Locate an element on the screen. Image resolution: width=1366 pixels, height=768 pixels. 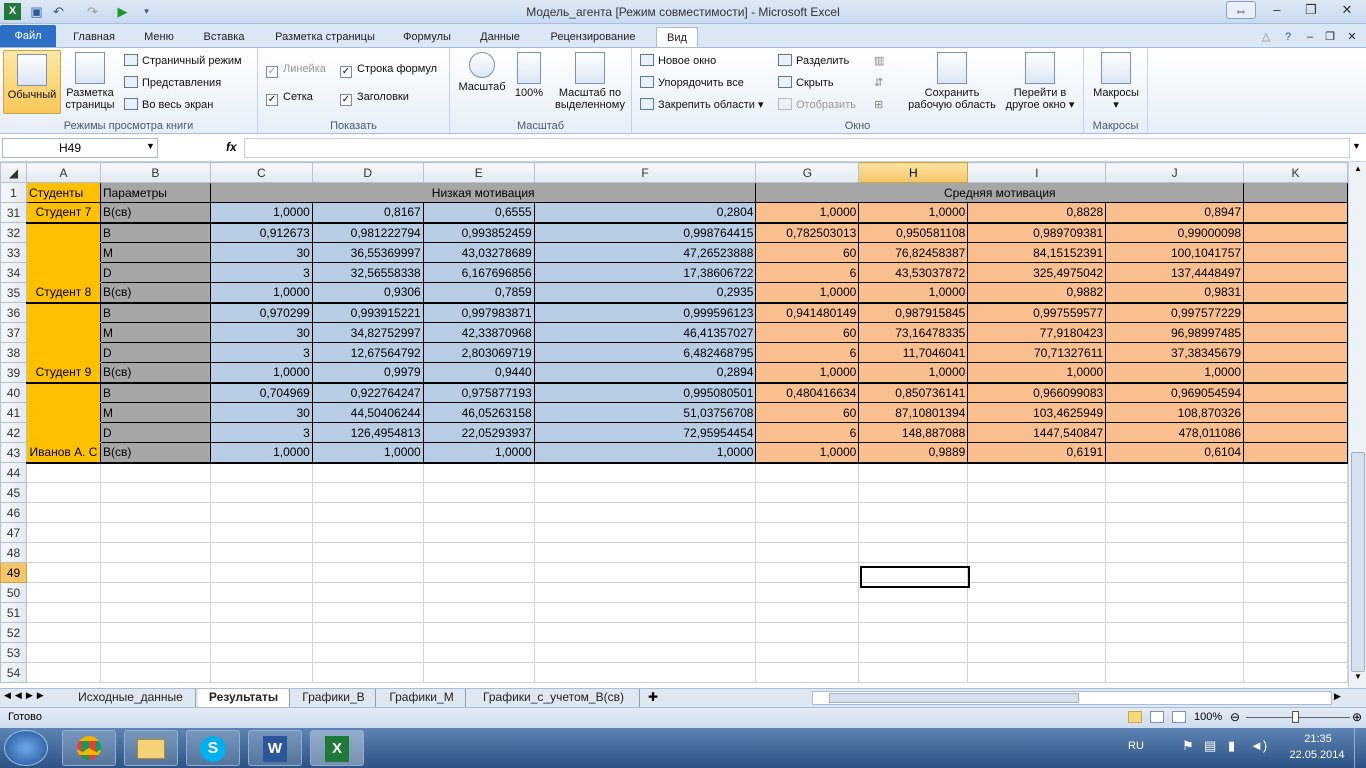
row-header: 43 is located at coordinates (13, 452).